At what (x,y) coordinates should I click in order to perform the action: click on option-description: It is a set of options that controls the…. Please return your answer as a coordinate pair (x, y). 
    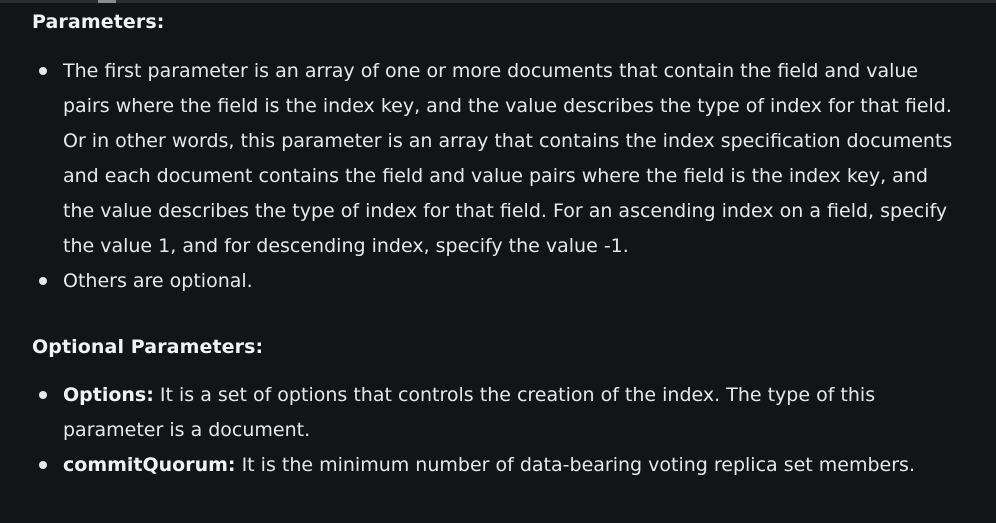
    Looking at the image, I should click on (469, 412).